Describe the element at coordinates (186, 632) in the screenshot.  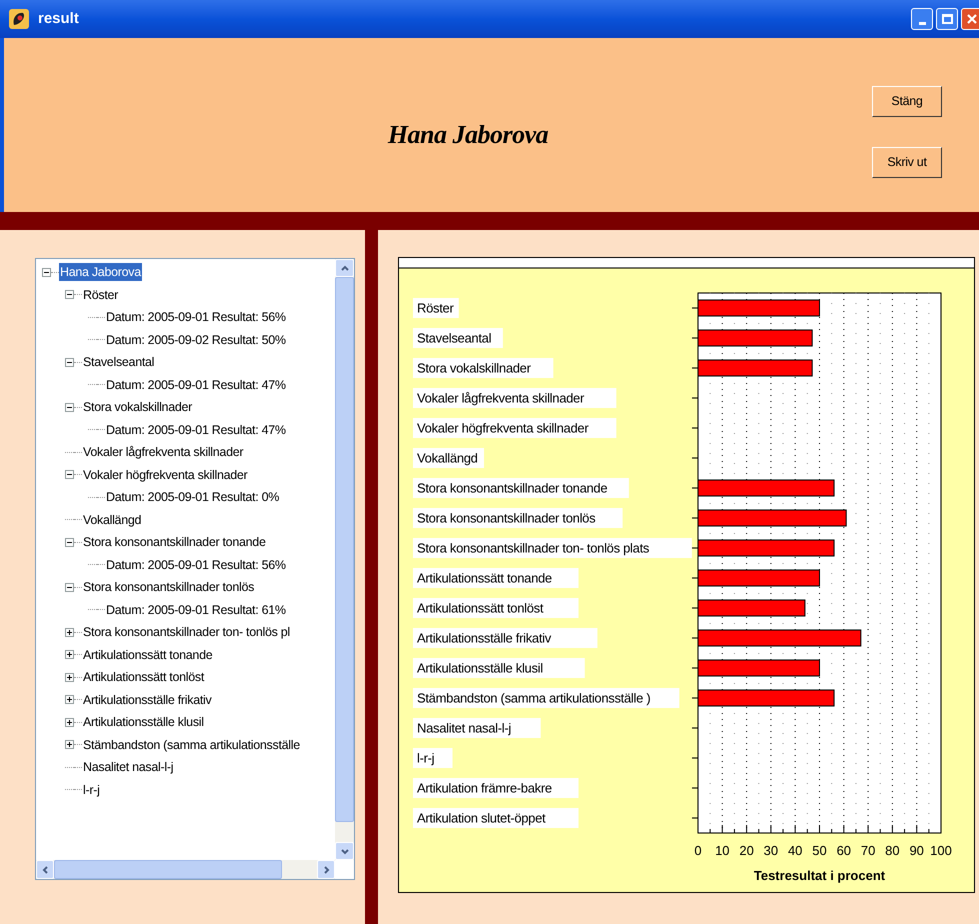
I see `tree-item: Stora konsonantskillnader ton- tonlös pl` at that location.